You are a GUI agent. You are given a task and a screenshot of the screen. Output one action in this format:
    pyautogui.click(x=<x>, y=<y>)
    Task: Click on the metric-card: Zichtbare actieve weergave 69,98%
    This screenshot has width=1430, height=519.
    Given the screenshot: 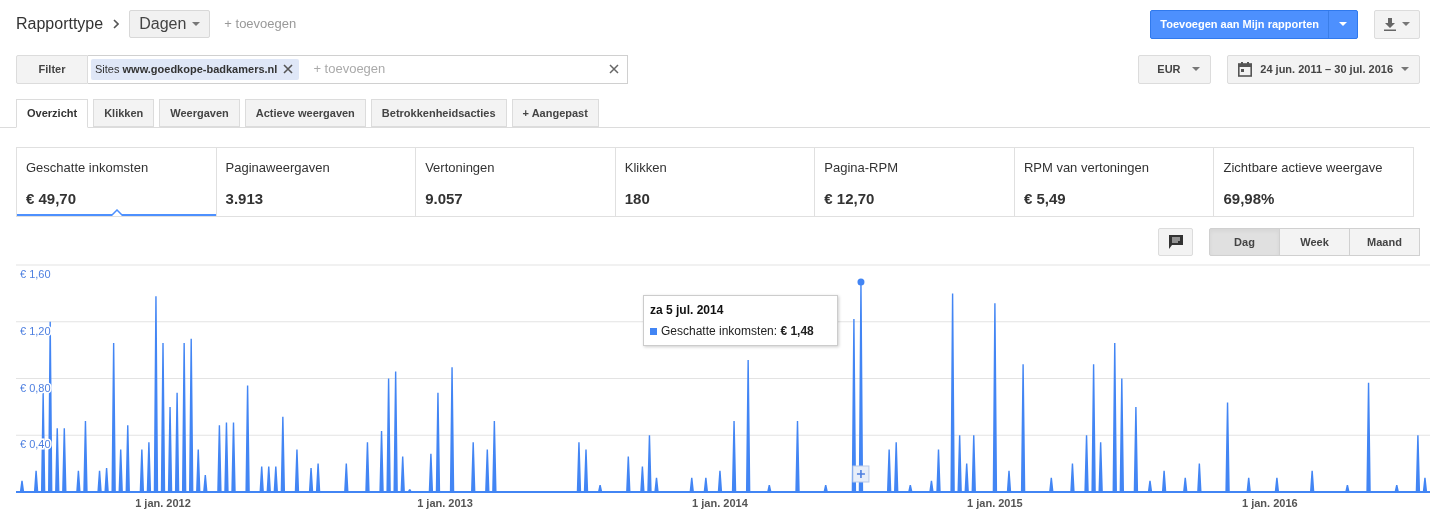 What is the action you would take?
    pyautogui.click(x=1313, y=182)
    